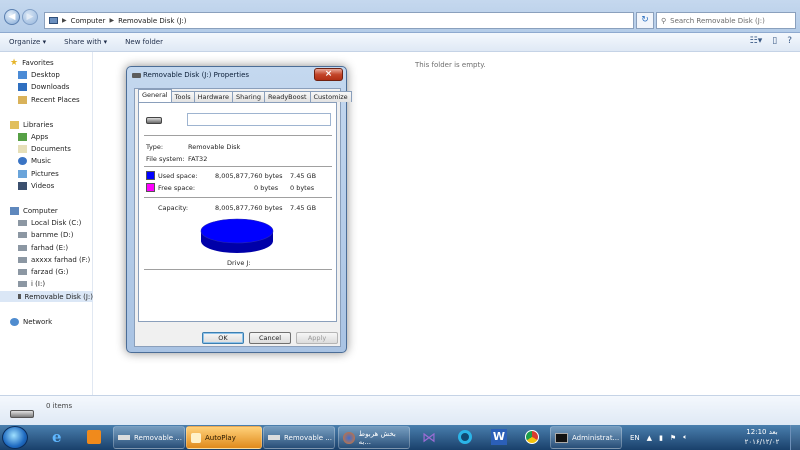 Image resolution: width=800 pixels, height=450 pixels. What do you see at coordinates (33, 136) in the screenshot?
I see `nav-apps: Apps` at bounding box center [33, 136].